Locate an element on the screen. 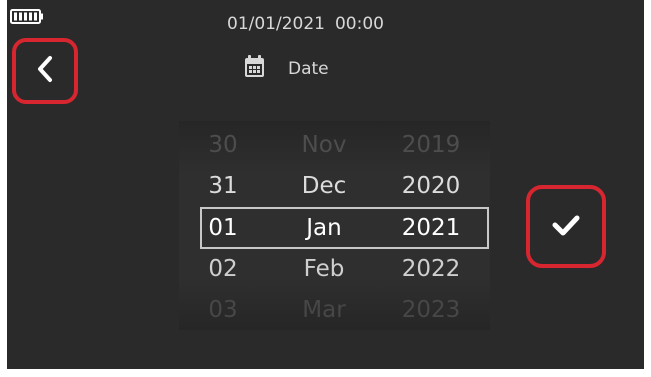 The width and height of the screenshot is (651, 377). chevron-left-icon is located at coordinates (45, 71).